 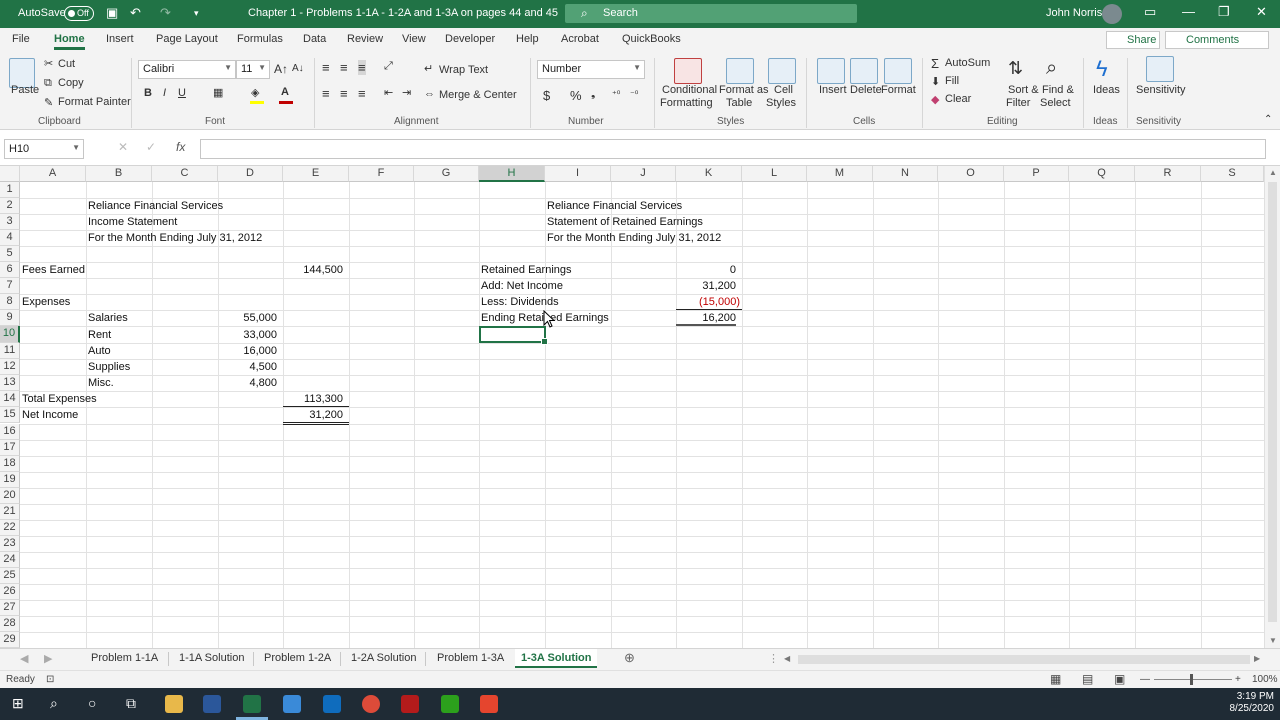 What do you see at coordinates (470, 39) in the screenshot?
I see `tab-developer: Developer` at bounding box center [470, 39].